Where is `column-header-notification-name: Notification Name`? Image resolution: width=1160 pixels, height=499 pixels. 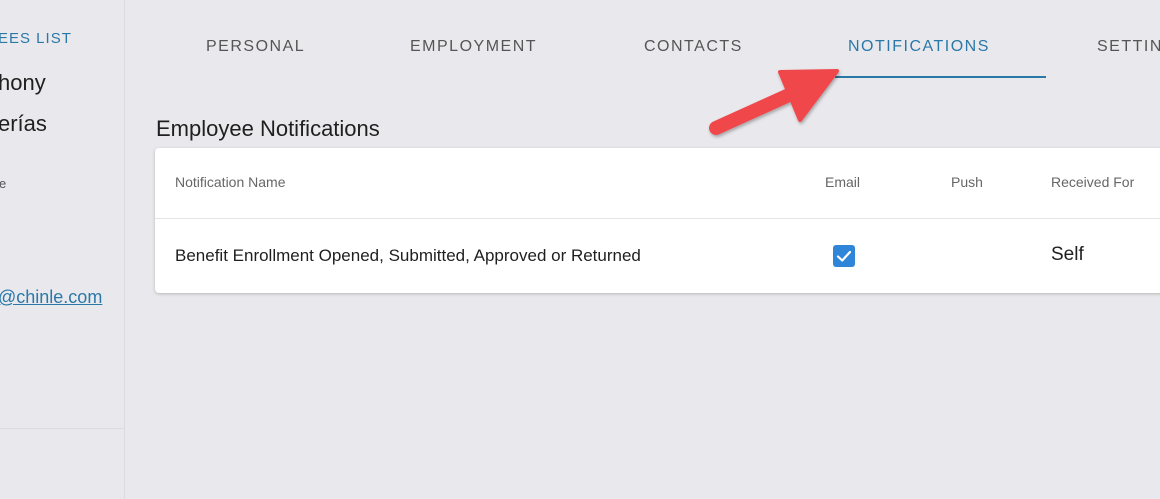
column-header-notification-name: Notification Name is located at coordinates (230, 182).